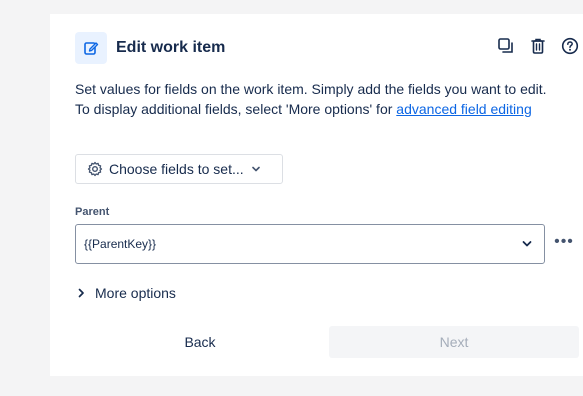 This screenshot has width=583, height=396. I want to click on parent-select: {{ParentKey}}, so click(310, 244).